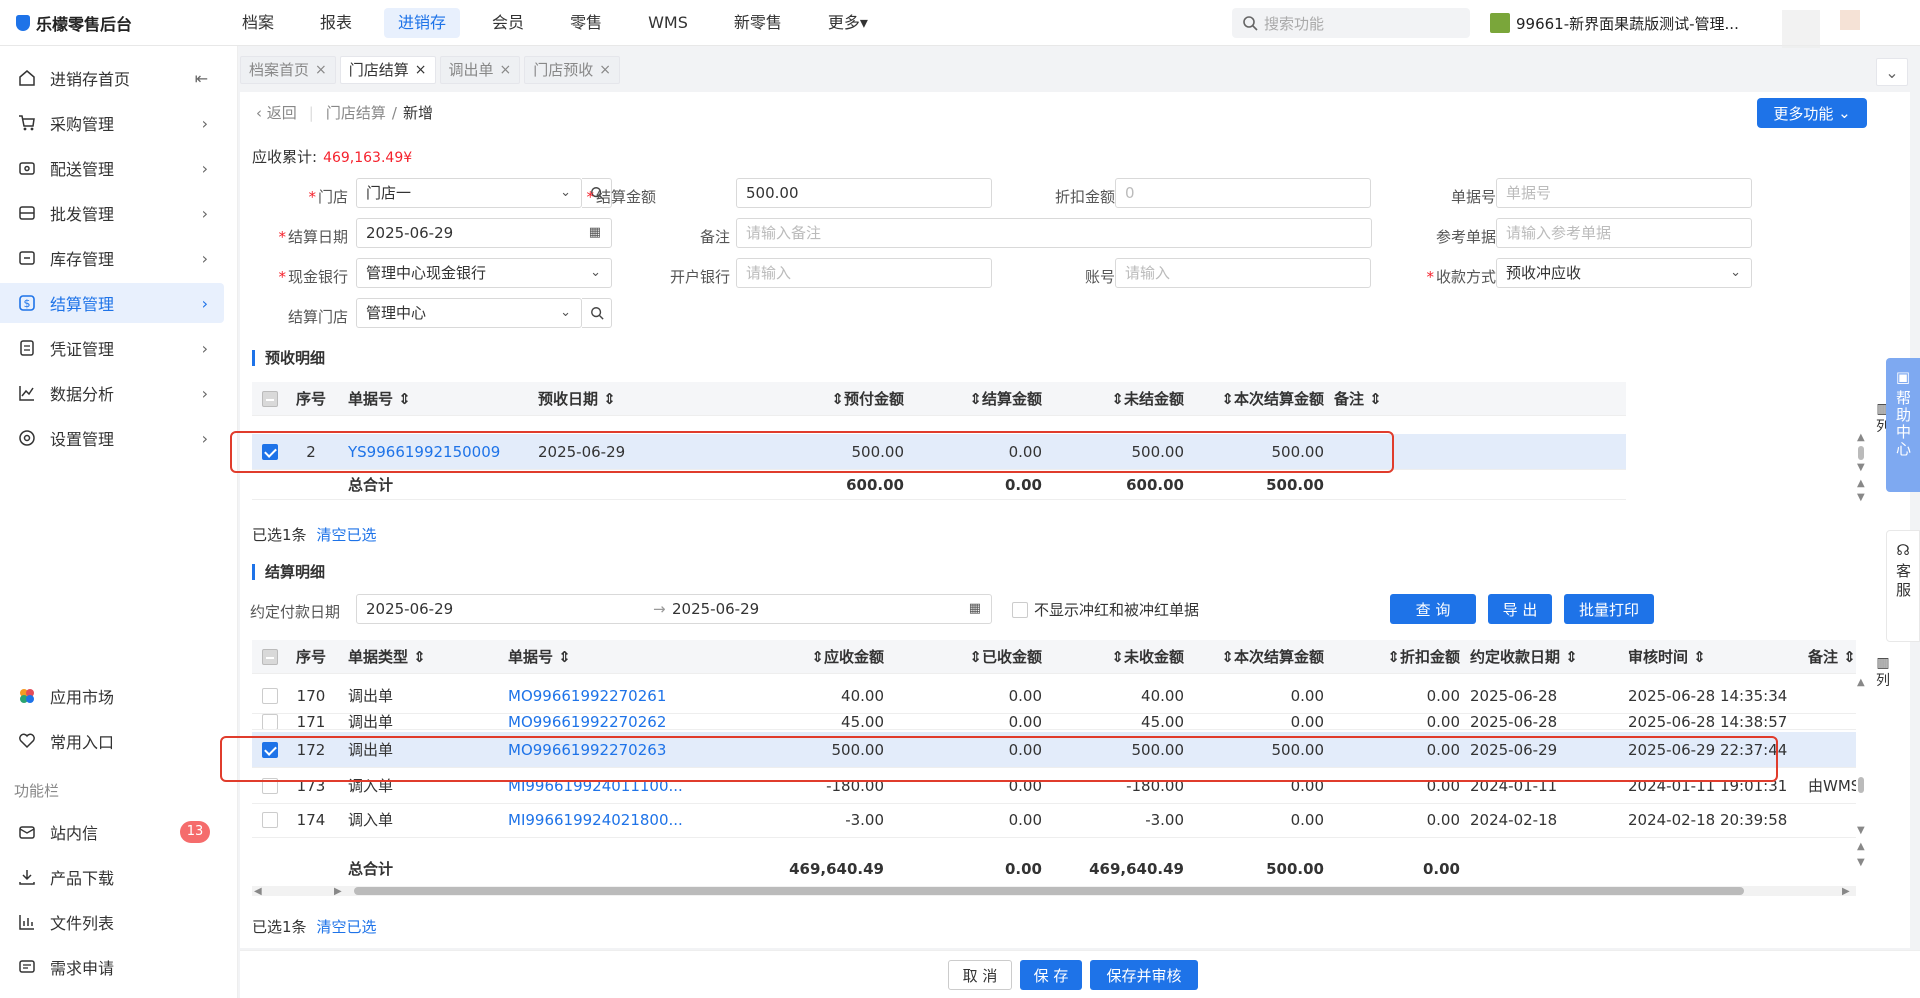  Describe the element at coordinates (577, 399) in the screenshot. I see `col-prepaid-date: 预收日期 ⇕` at that location.